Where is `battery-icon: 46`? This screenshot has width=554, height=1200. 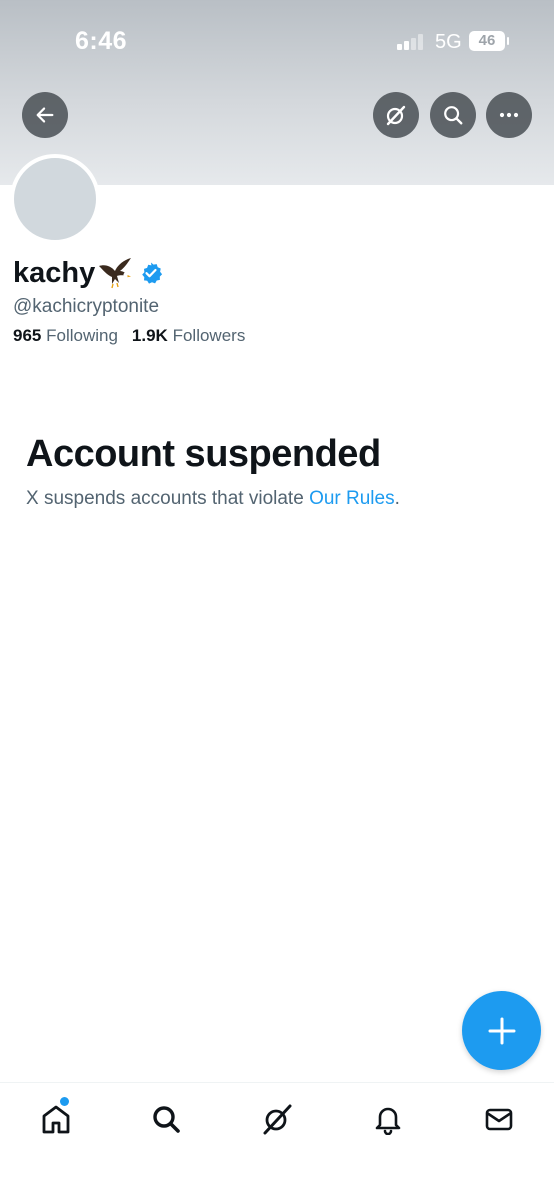
battery-icon: 46 is located at coordinates (489, 41).